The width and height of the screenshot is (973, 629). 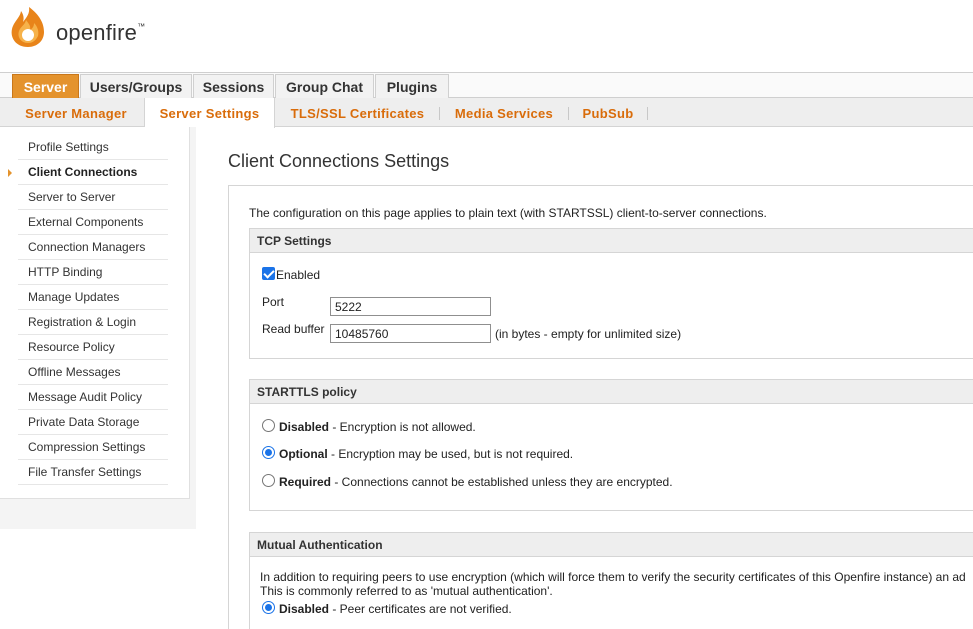 I want to click on port-input, so click(x=410, y=306).